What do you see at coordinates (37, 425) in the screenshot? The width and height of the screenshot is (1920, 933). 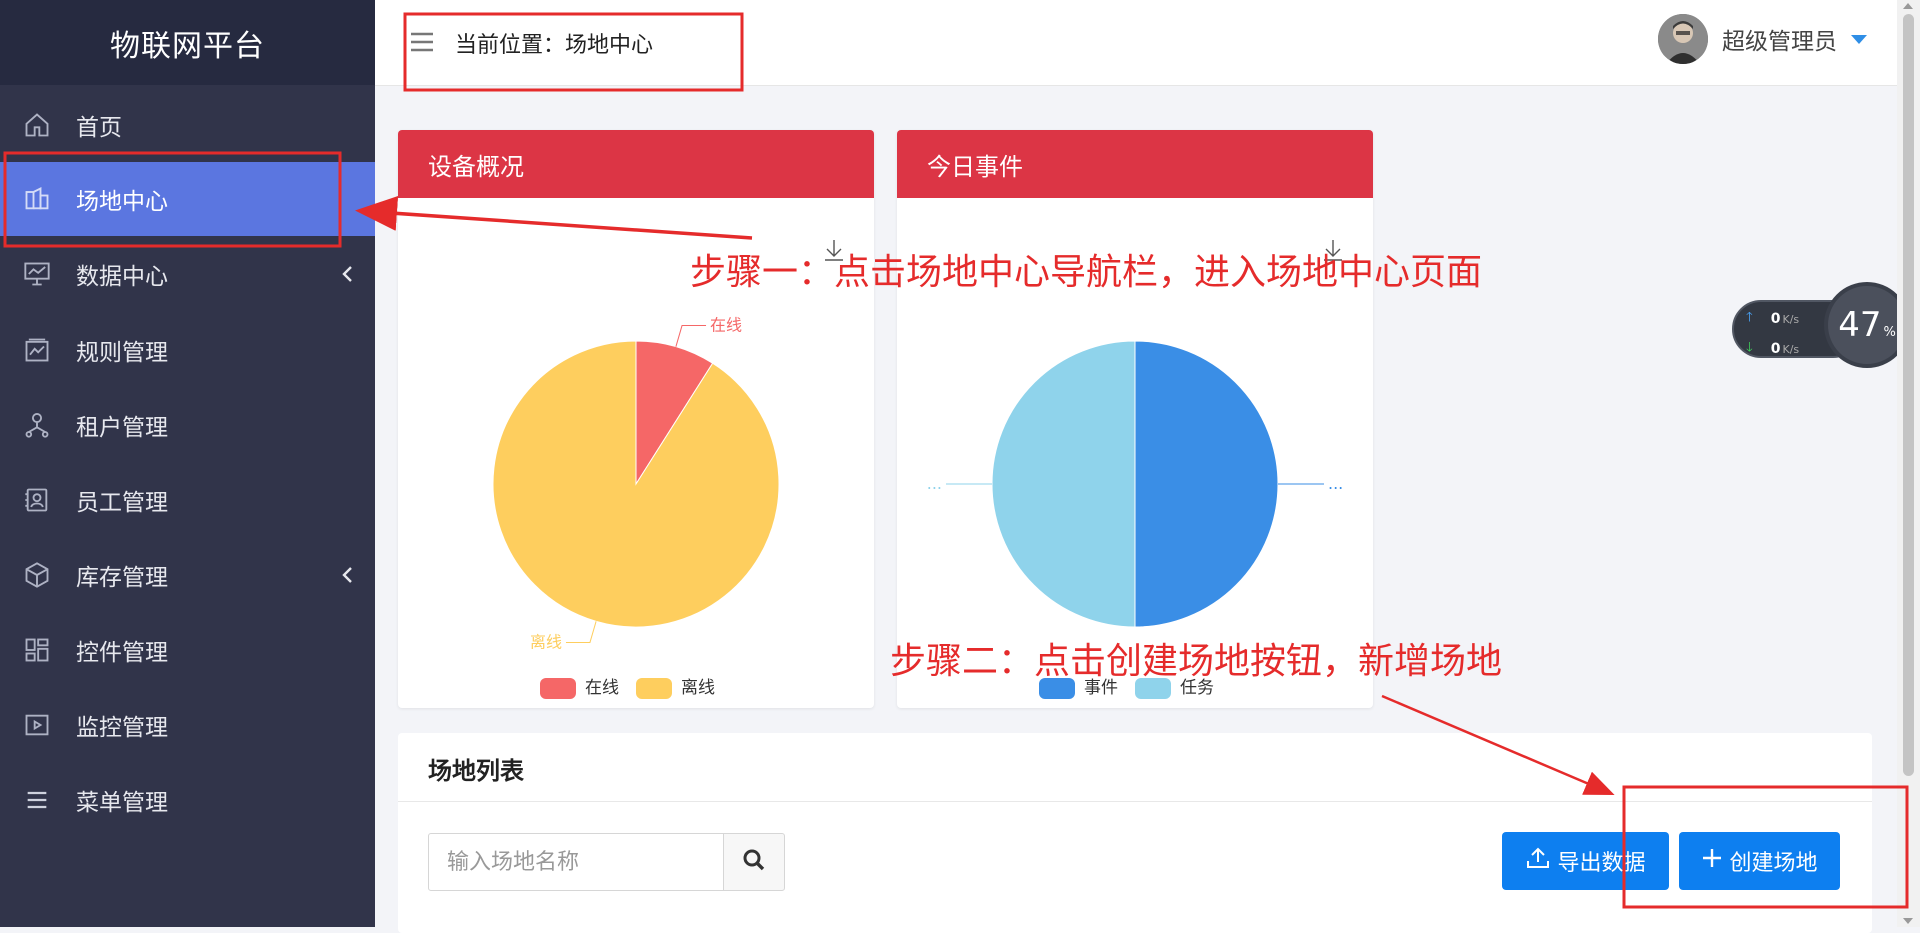 I see `tenant-icon` at bounding box center [37, 425].